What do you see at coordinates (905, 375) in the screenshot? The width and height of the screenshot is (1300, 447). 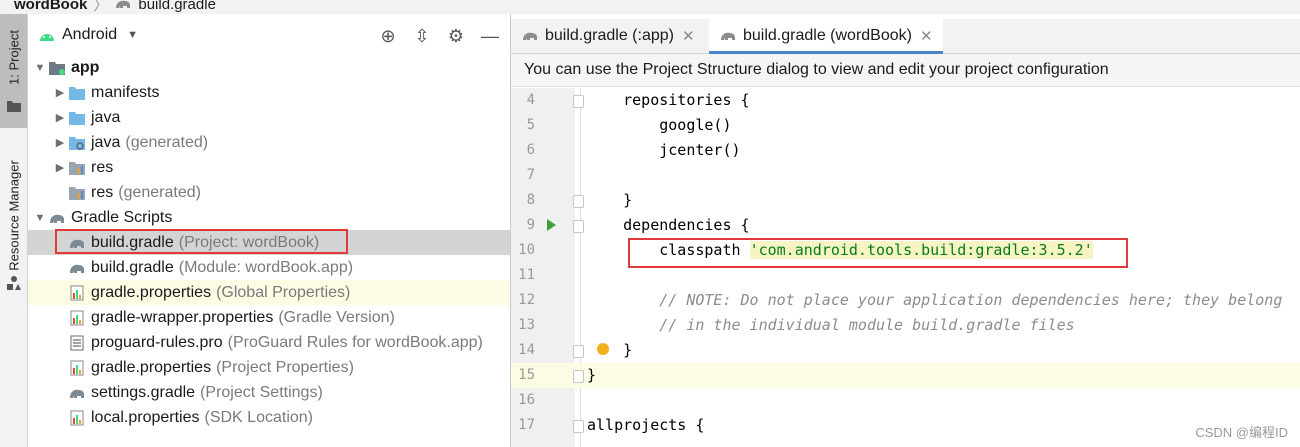 I see `code-line: 15}` at bounding box center [905, 375].